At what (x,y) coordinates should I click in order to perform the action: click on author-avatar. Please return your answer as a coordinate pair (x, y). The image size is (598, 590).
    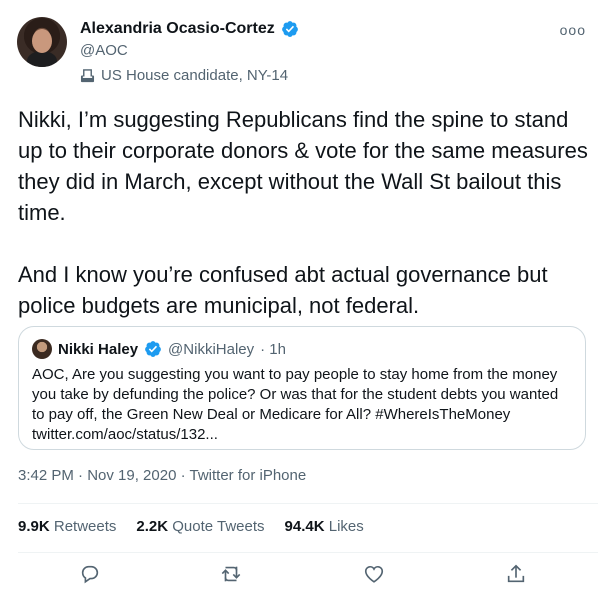
    Looking at the image, I should click on (42, 42).